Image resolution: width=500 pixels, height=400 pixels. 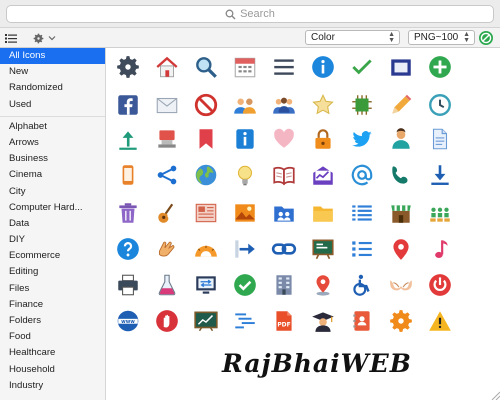 What do you see at coordinates (52, 72) in the screenshot?
I see `sidebar-item-new: New` at bounding box center [52, 72].